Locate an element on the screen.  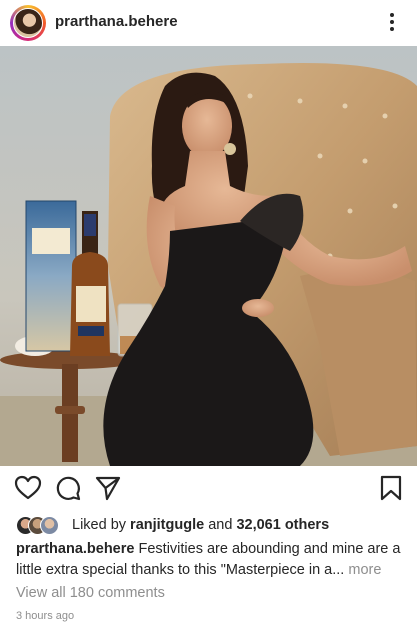
avatar-image is located at coordinates (28, 23).